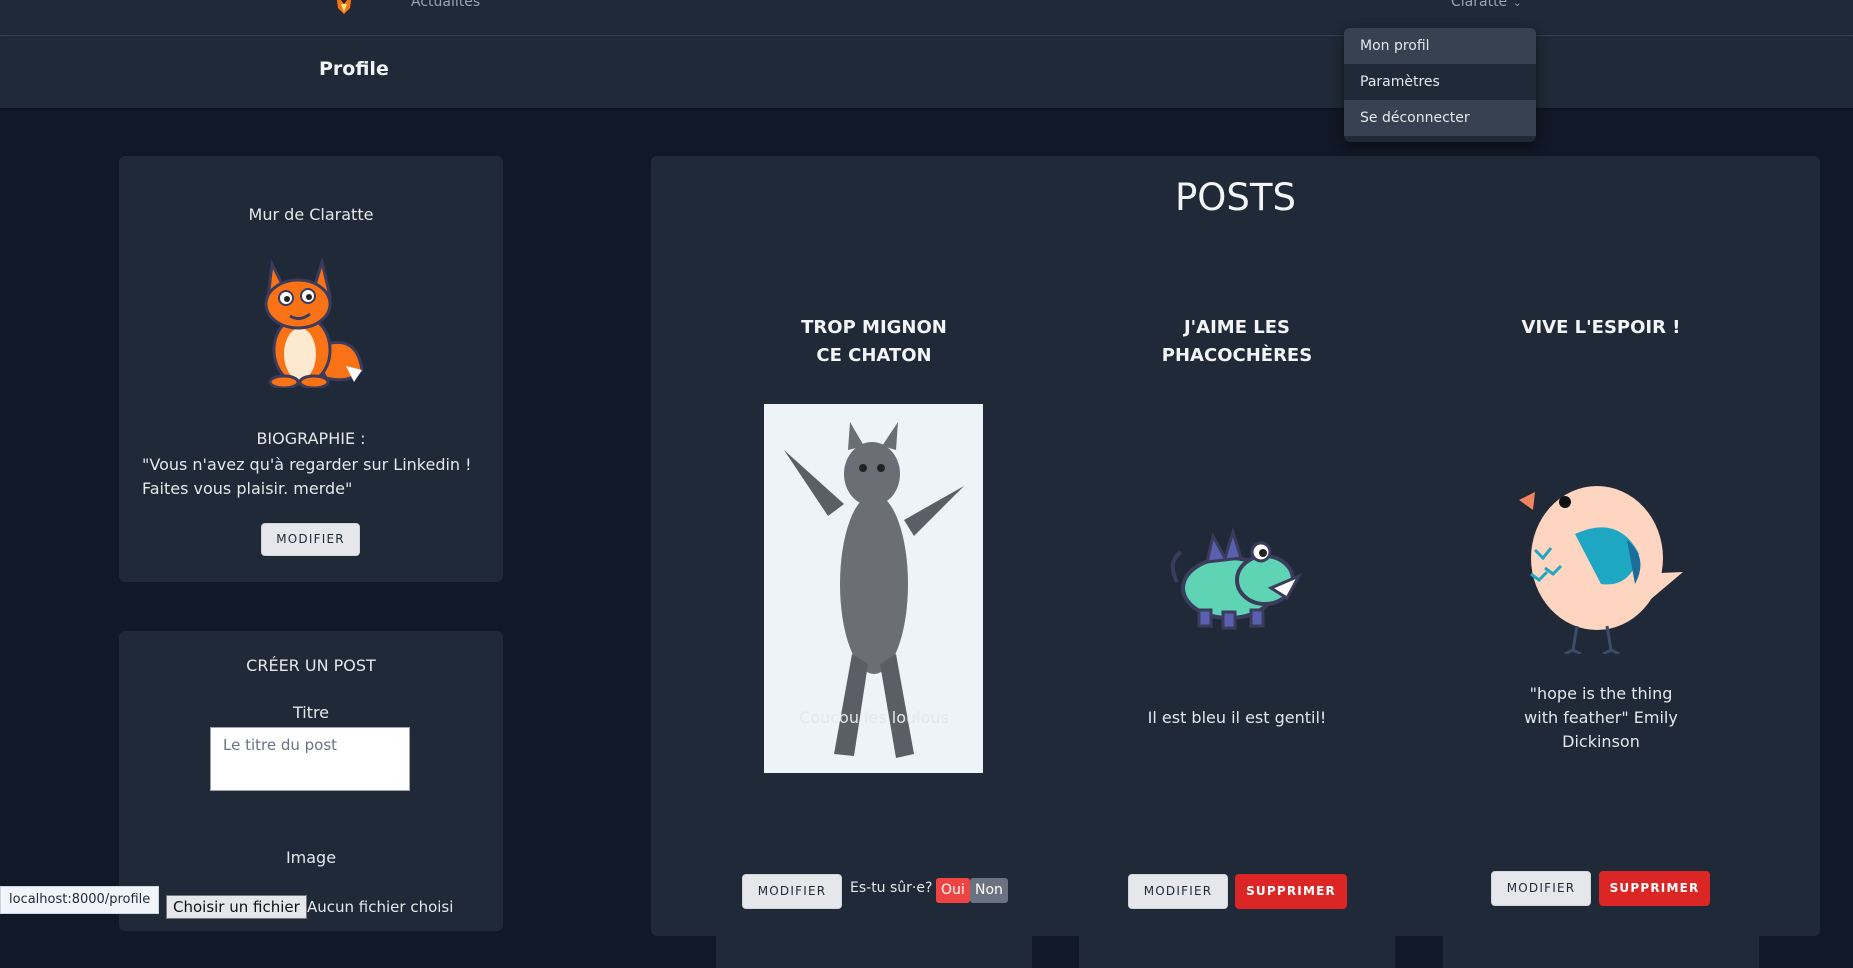 The image size is (1853, 968). Describe the element at coordinates (80, 900) in the screenshot. I see `status-bar-url: localhost:8000/profile` at that location.